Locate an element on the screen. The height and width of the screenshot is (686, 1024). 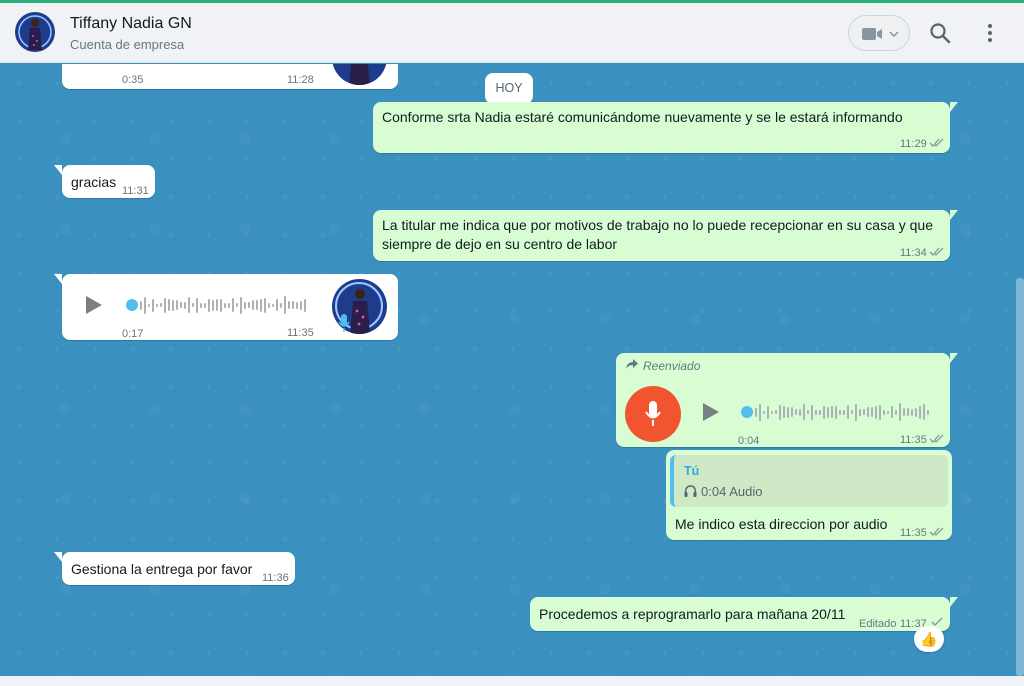
day-separator: HOY is located at coordinates (509, 88).